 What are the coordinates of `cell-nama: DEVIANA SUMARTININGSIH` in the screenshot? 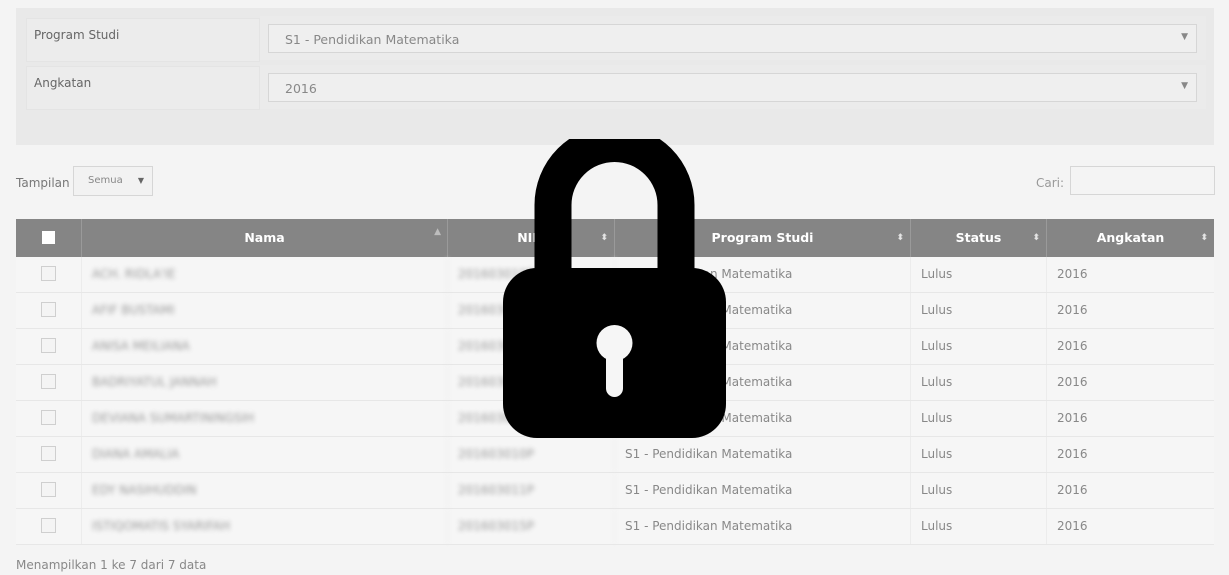 It's located at (265, 418).